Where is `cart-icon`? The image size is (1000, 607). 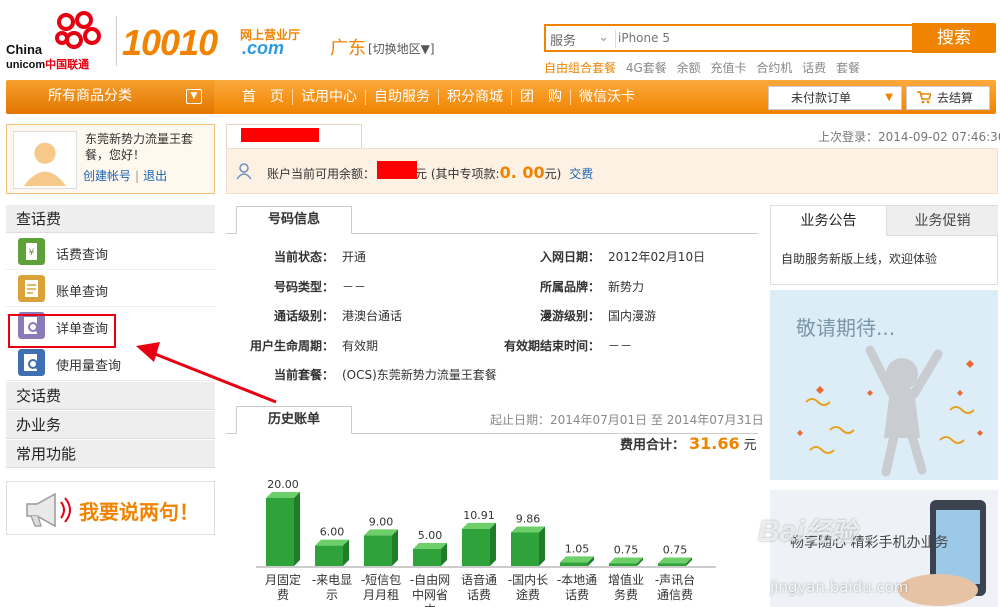
cart-icon is located at coordinates (924, 97).